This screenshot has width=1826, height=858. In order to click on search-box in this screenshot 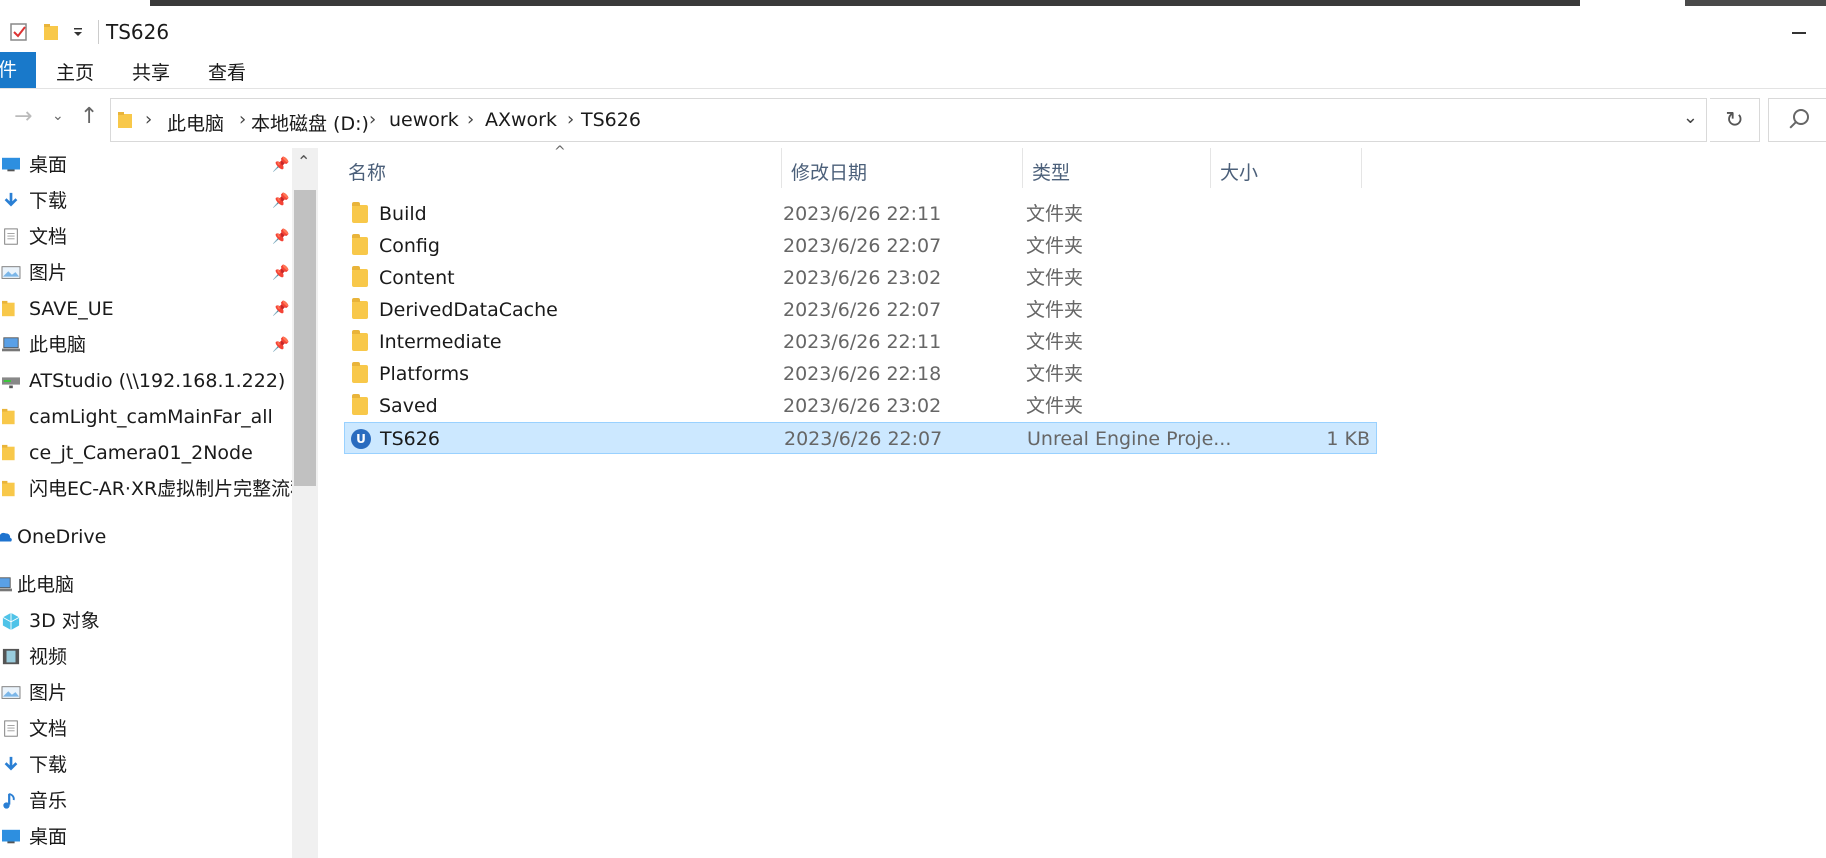, I will do `click(1797, 120)`.